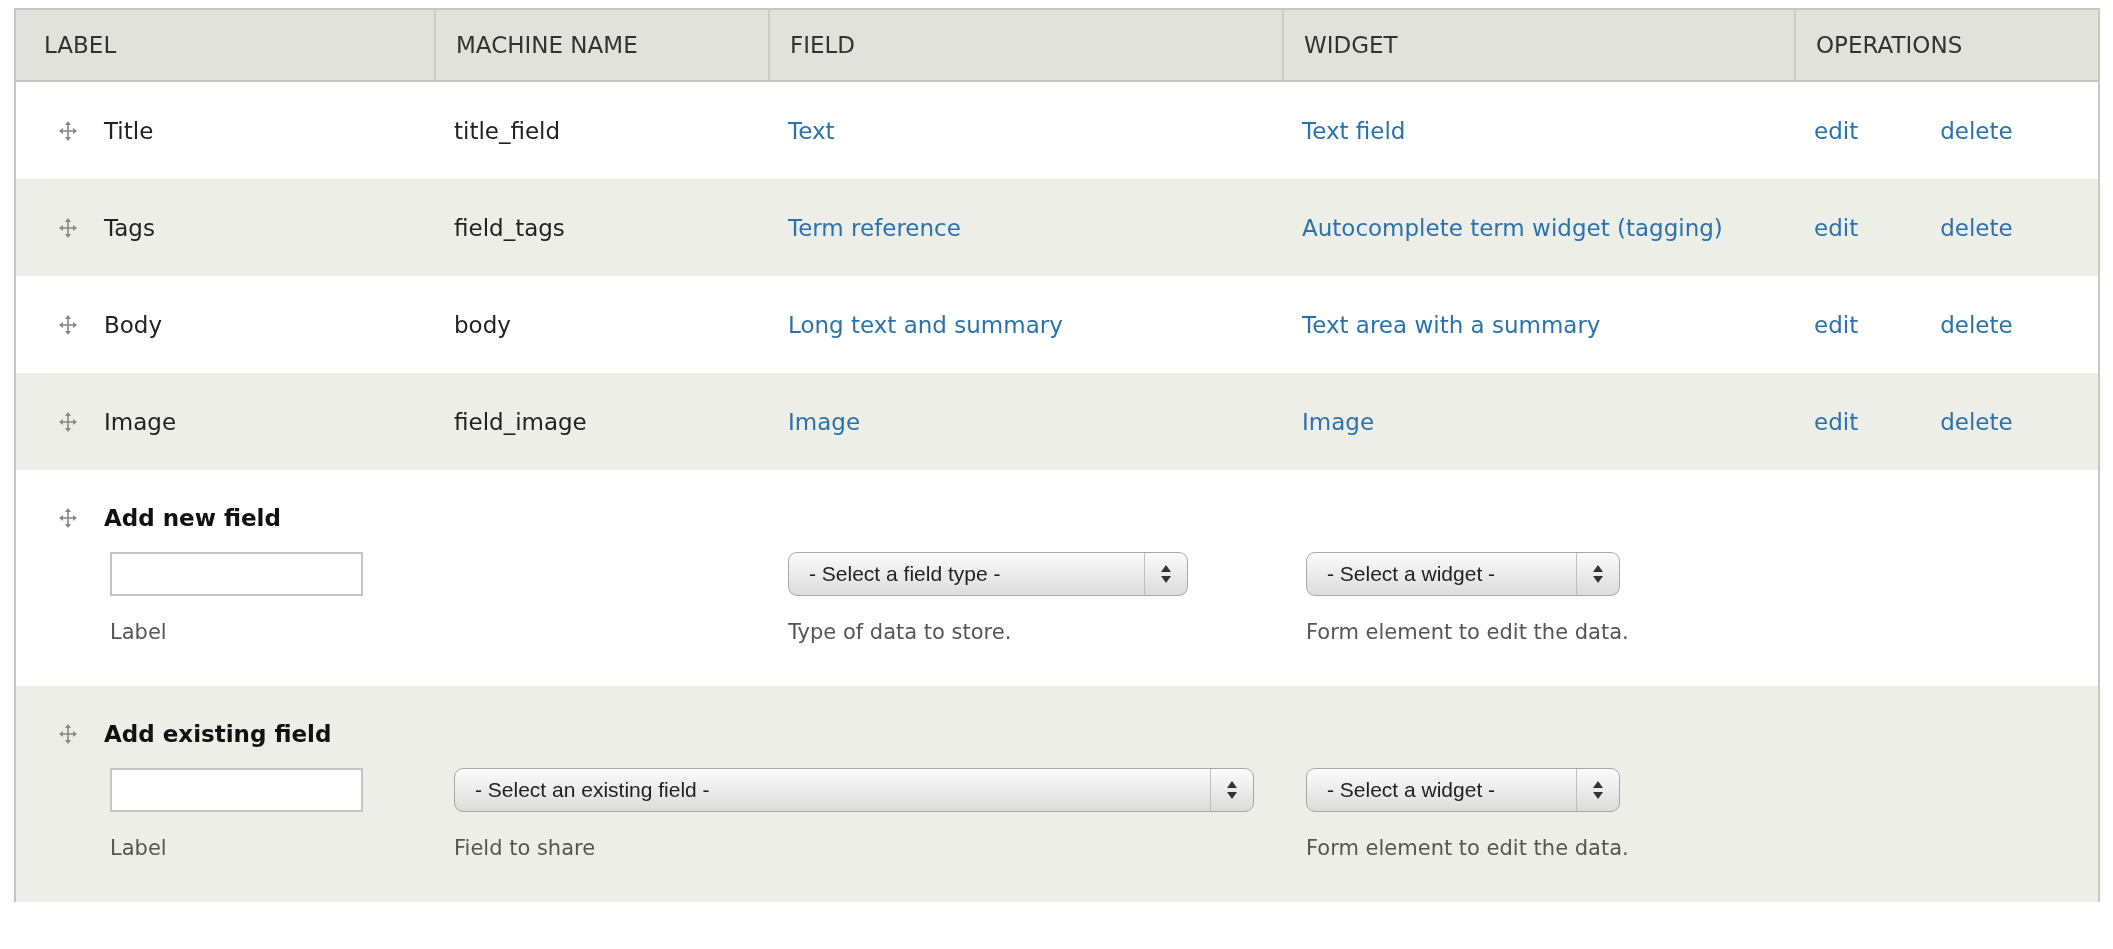  I want to click on machine-name: field_image, so click(520, 422).